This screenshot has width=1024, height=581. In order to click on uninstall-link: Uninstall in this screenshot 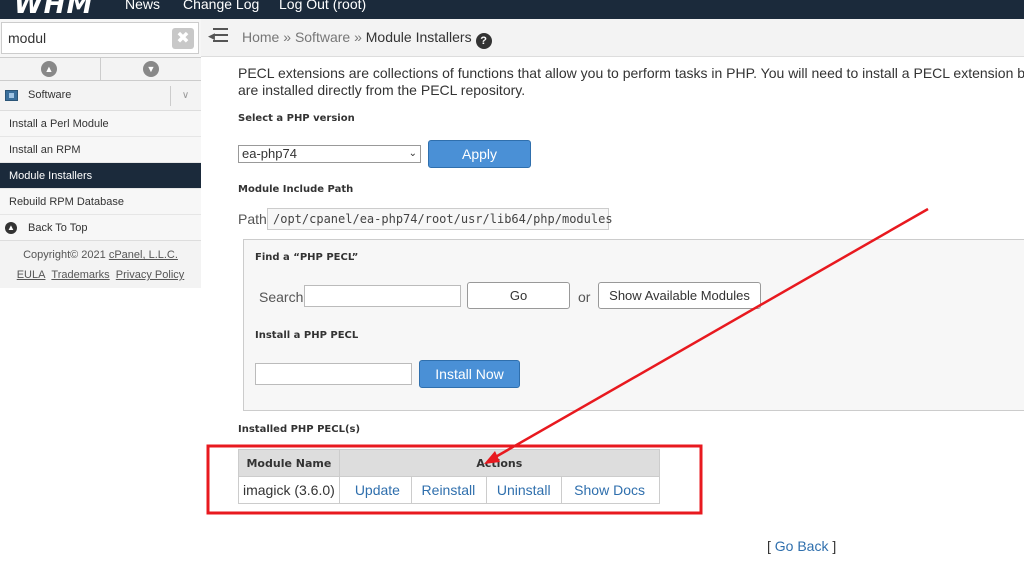, I will do `click(524, 490)`.